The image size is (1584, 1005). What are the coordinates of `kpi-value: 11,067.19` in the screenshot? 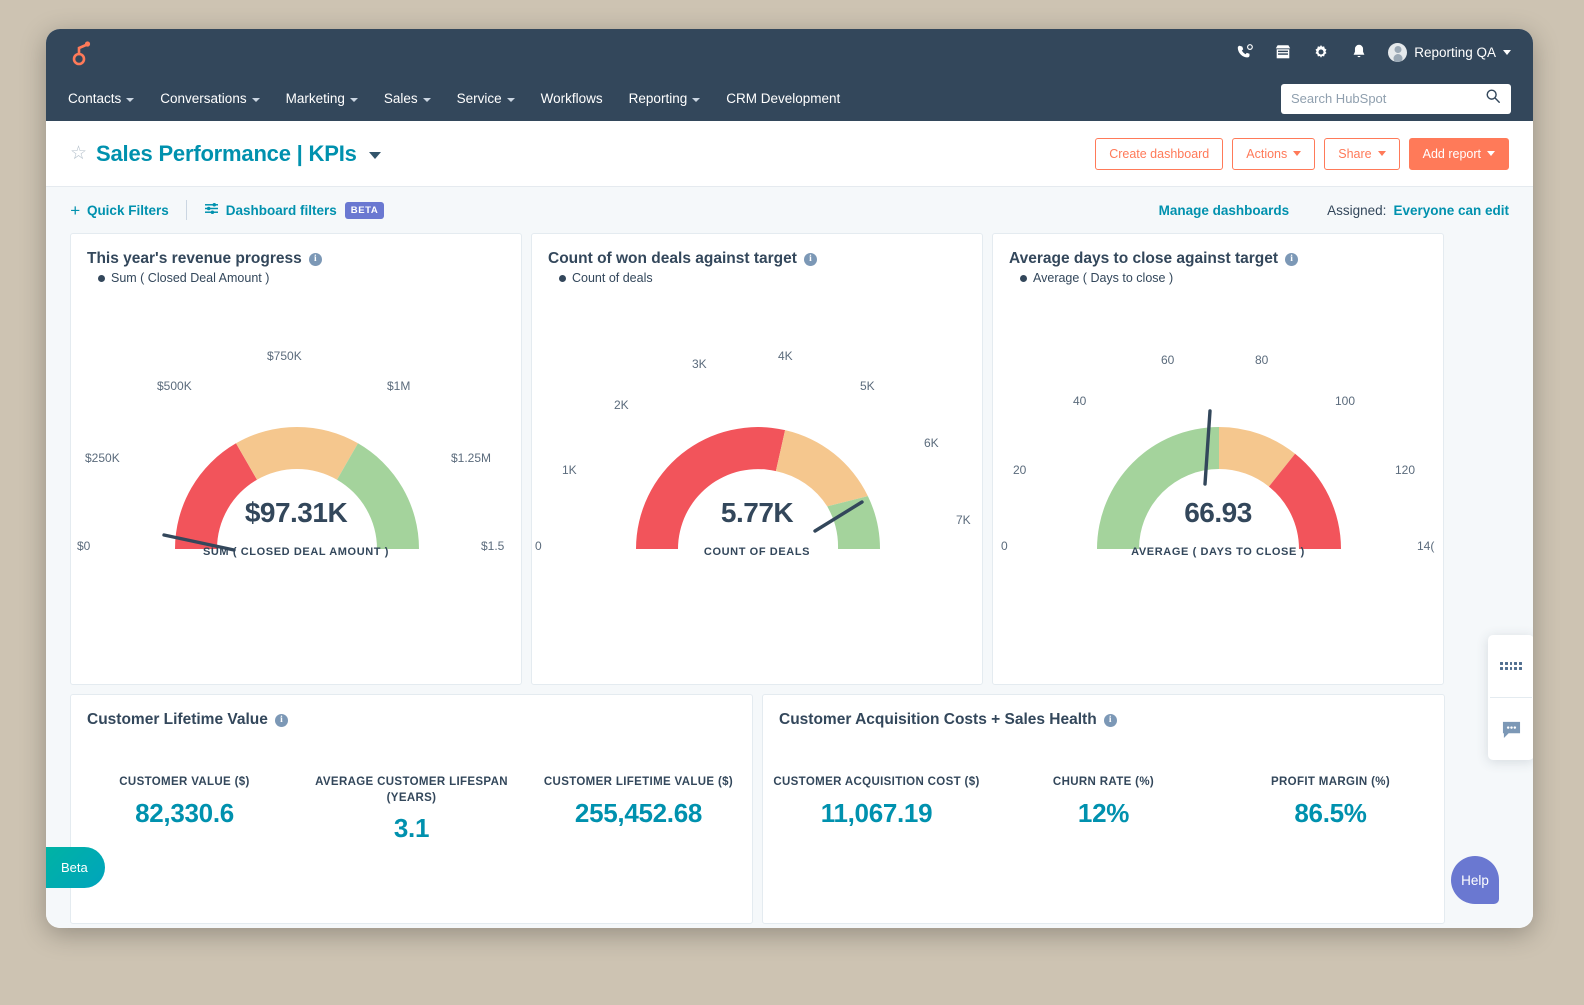 It's located at (876, 812).